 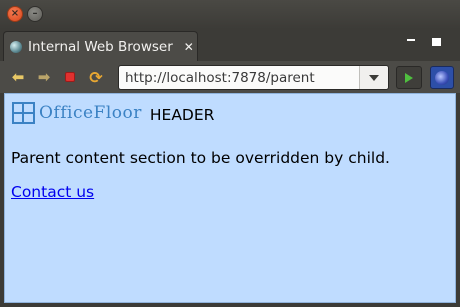 What do you see at coordinates (70, 77) in the screenshot?
I see `stop-icon` at bounding box center [70, 77].